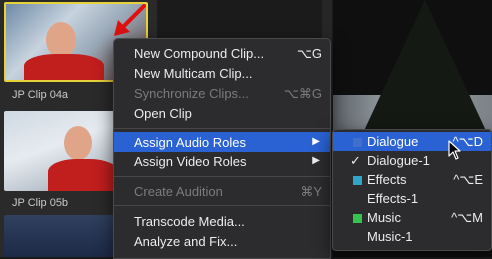  Describe the element at coordinates (40, 95) in the screenshot. I see `clip-label-04a: JP Clip 04a` at that location.